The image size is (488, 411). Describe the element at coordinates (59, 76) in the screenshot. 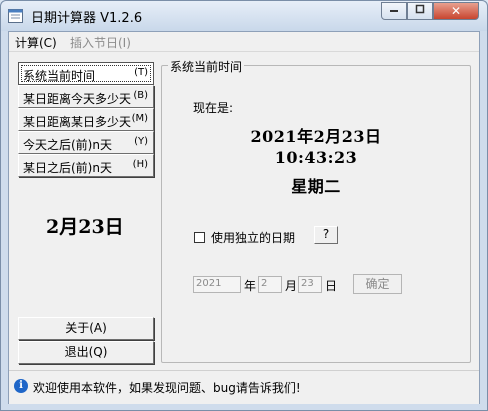

I see `button-label: 系统当前时间` at that location.